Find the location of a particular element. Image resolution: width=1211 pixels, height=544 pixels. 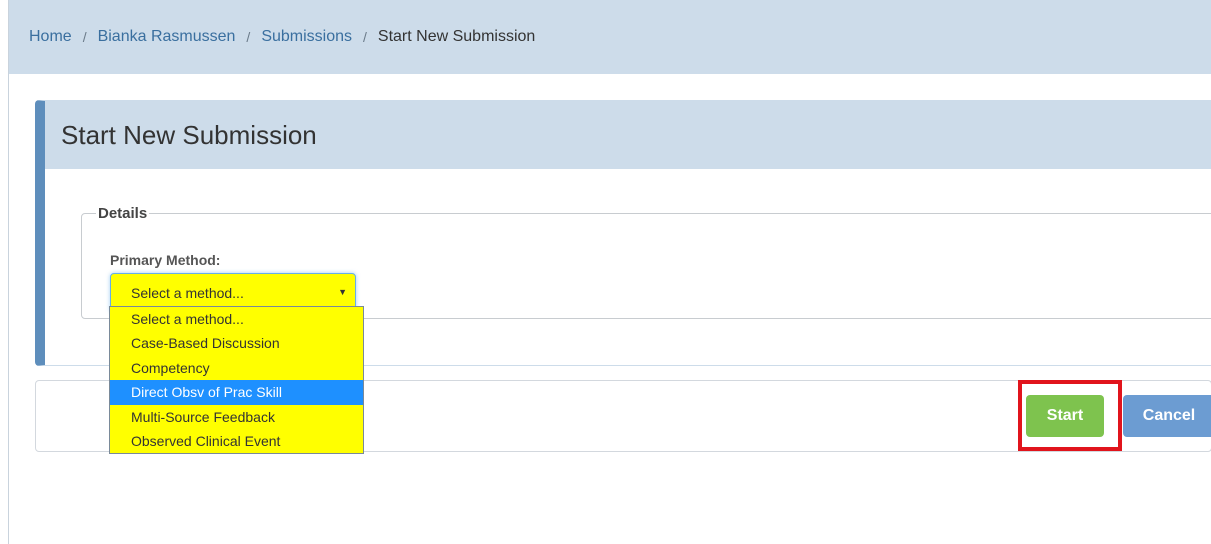

dropdown-arrow-icon: ▼ is located at coordinates (342, 292).